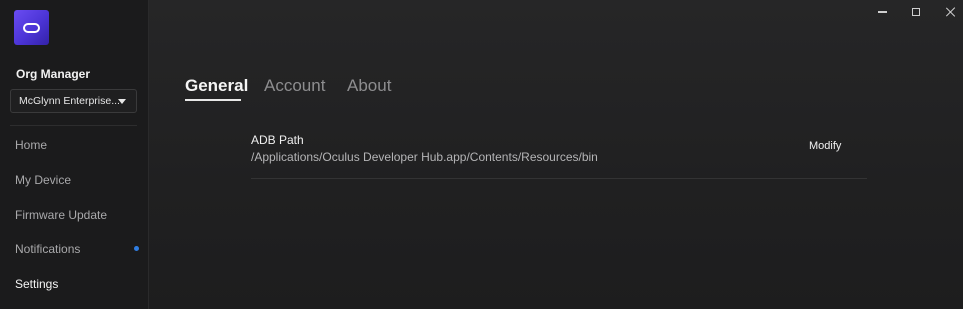 The image size is (963, 309). Describe the element at coordinates (122, 101) in the screenshot. I see `chevron-down-icon` at that location.